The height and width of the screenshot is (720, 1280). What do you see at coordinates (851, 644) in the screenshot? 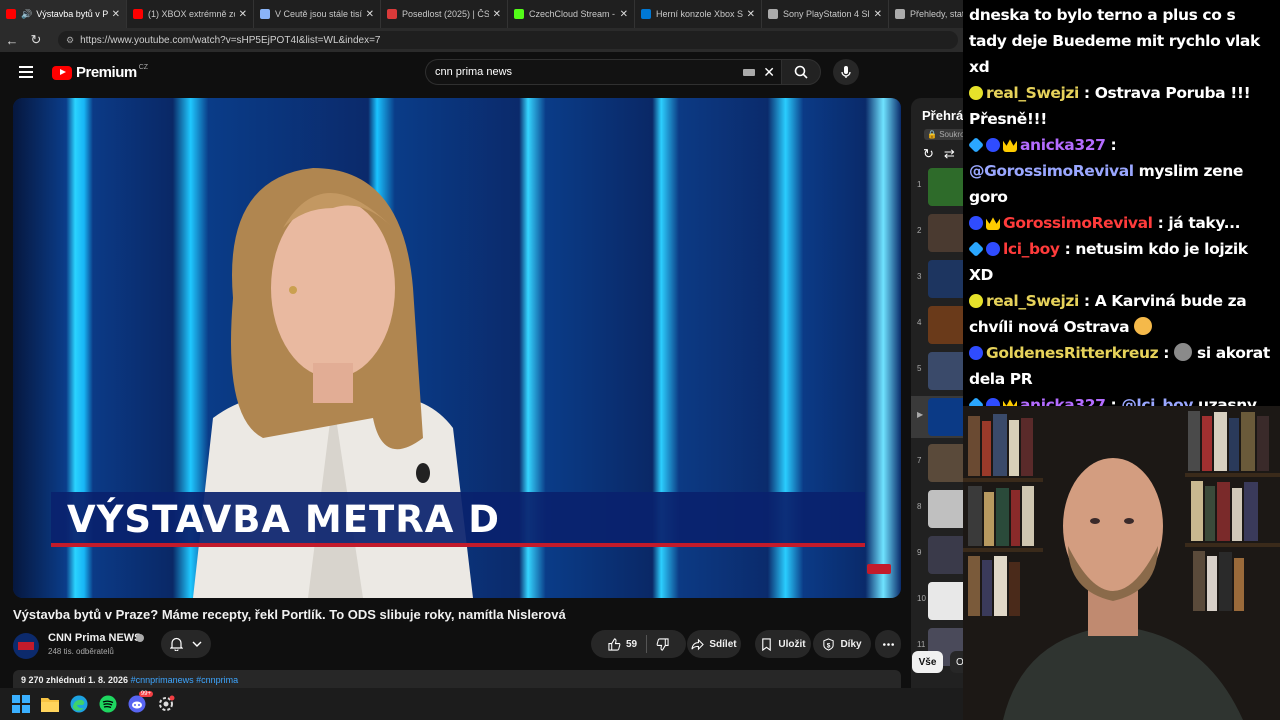
I see `thanks-label: Díky` at bounding box center [851, 644].